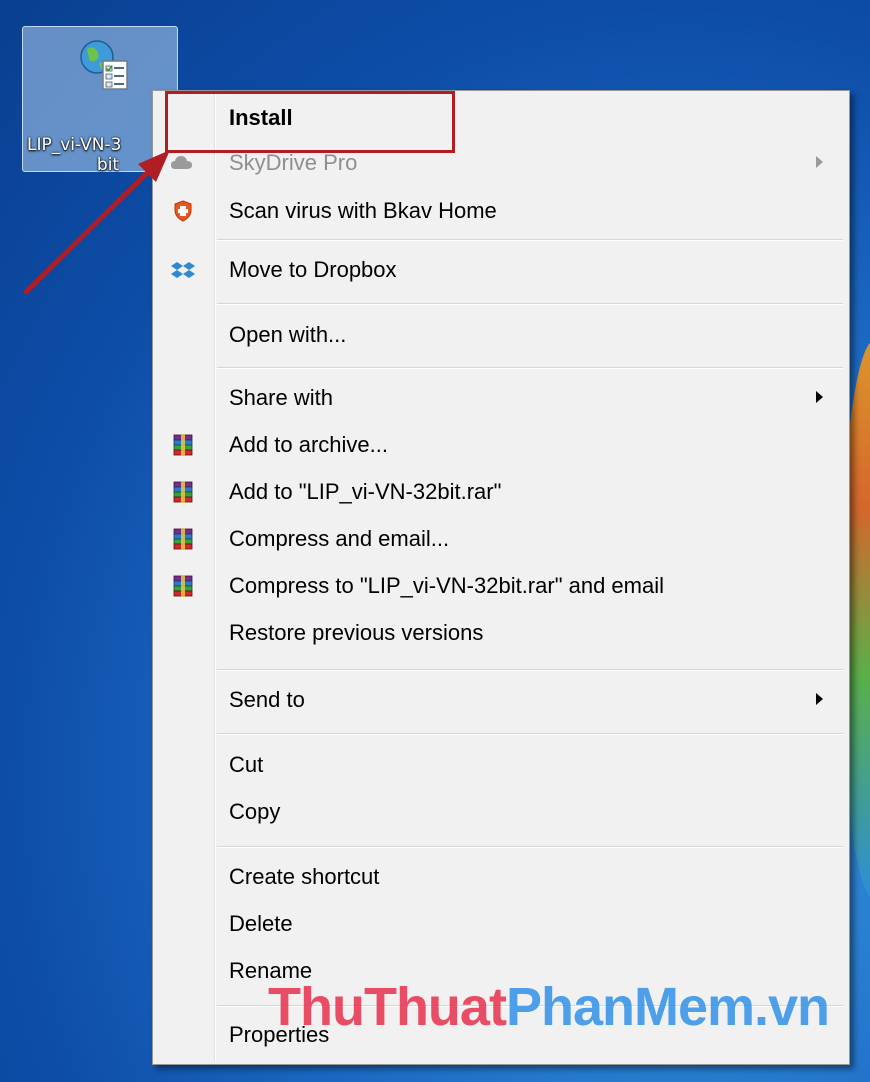  I want to click on menu-item-label: Share with, so click(281, 397).